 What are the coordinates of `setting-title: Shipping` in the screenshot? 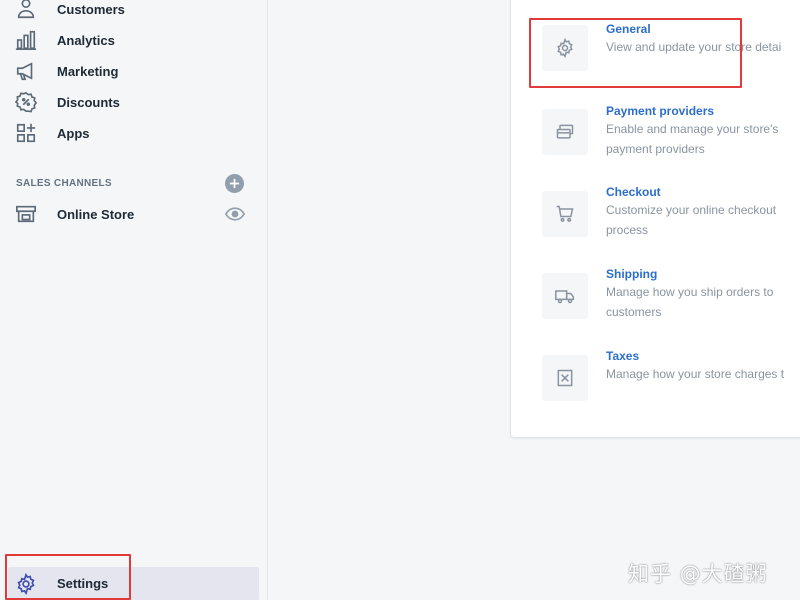 It's located at (632, 274).